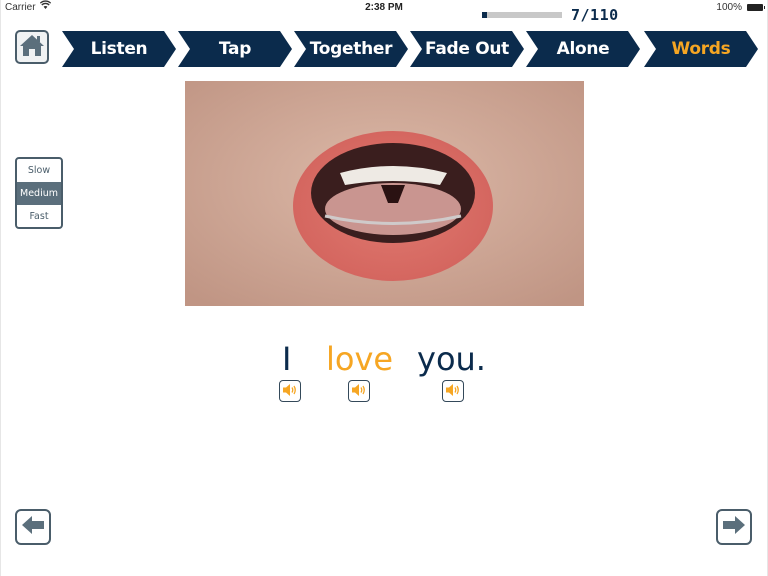 This screenshot has height=576, width=768. I want to click on speed-option-fast: Fast, so click(39, 216).